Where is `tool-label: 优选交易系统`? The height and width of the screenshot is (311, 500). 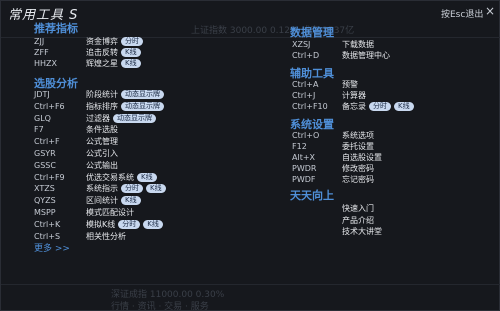 tool-label: 优选交易系统 is located at coordinates (110, 177).